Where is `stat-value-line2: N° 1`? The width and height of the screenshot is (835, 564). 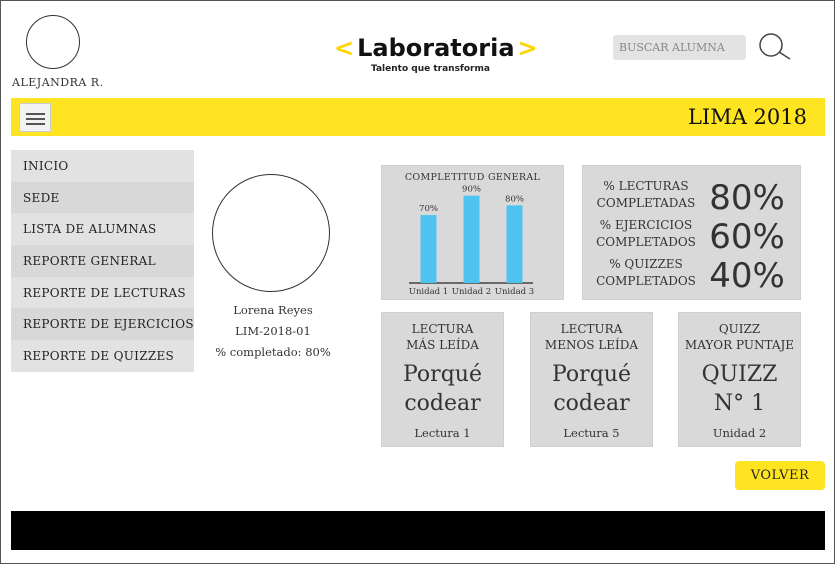 stat-value-line2: N° 1 is located at coordinates (739, 403).